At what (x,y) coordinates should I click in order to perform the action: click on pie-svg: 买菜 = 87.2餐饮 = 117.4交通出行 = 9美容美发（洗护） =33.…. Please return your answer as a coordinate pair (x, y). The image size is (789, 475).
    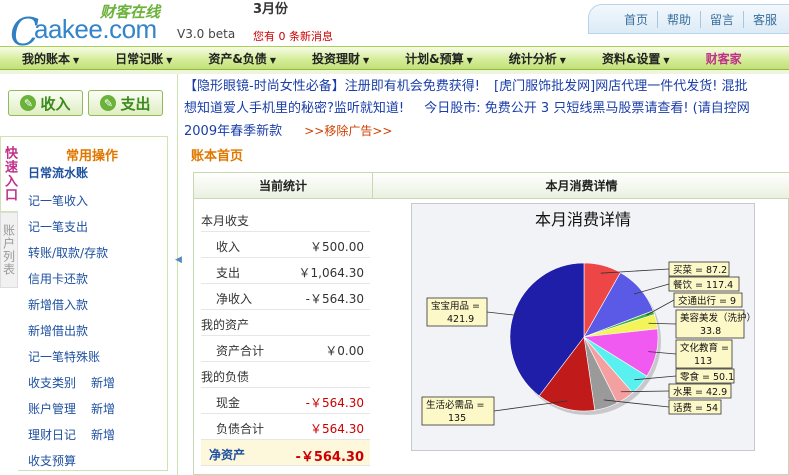
    Looking at the image, I should click on (588, 343).